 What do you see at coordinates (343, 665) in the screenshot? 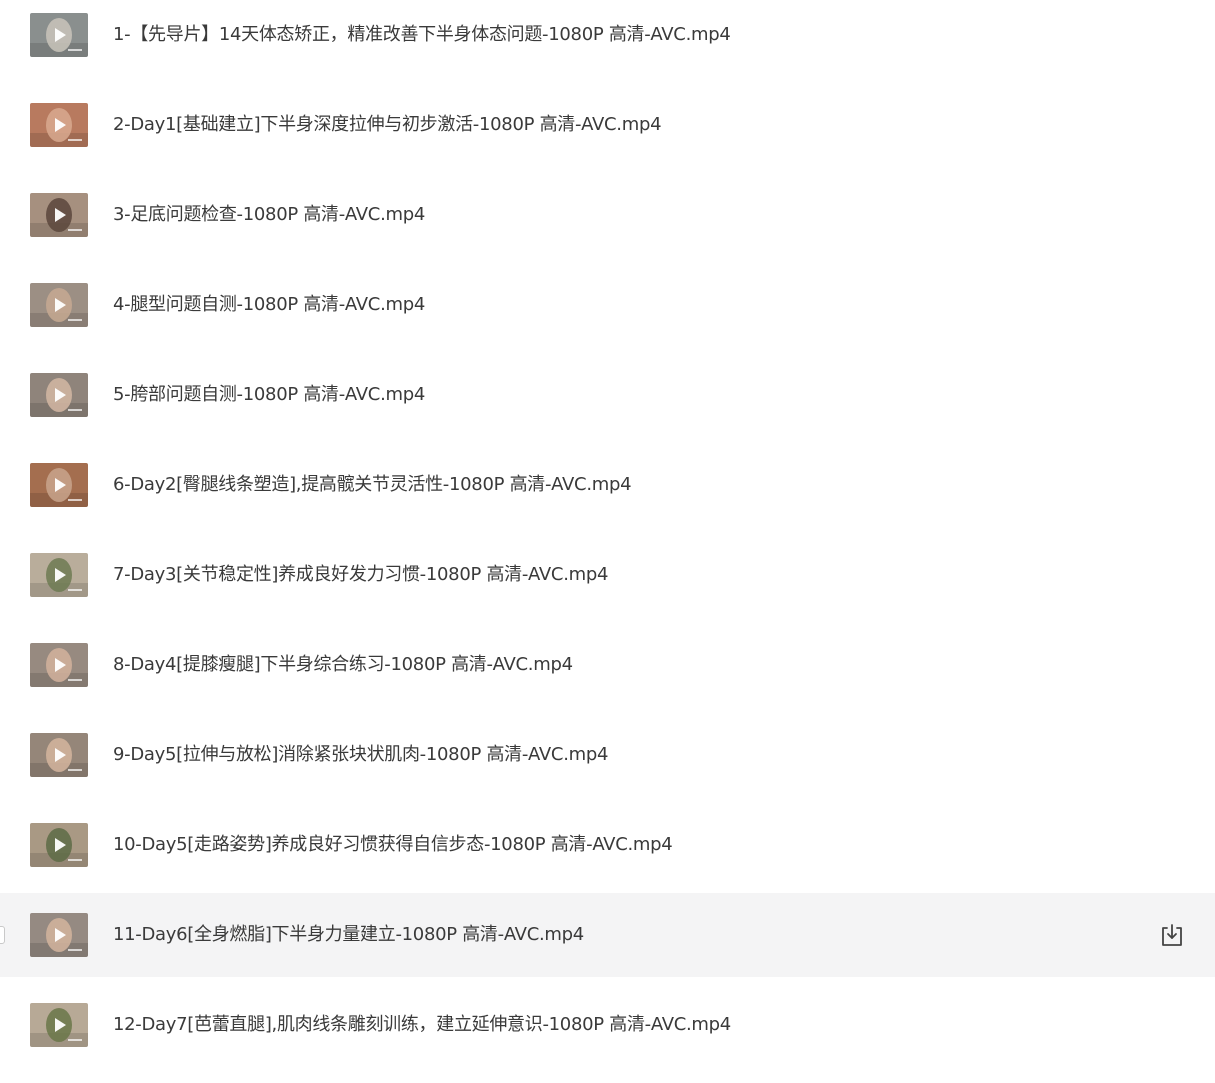
I see `file-name: 8-Day4[提膝瘦腿]下半身综合练习-1080P 高清-AVC.mp4` at bounding box center [343, 665].